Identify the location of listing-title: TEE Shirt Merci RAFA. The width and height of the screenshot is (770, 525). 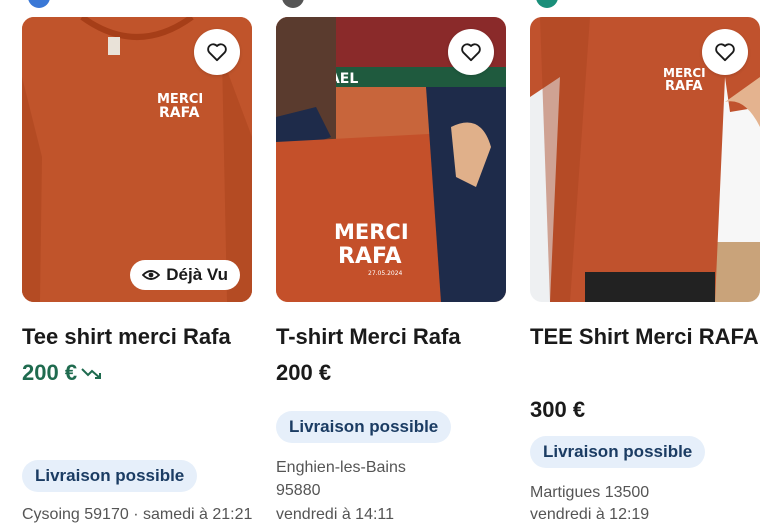
(645, 336).